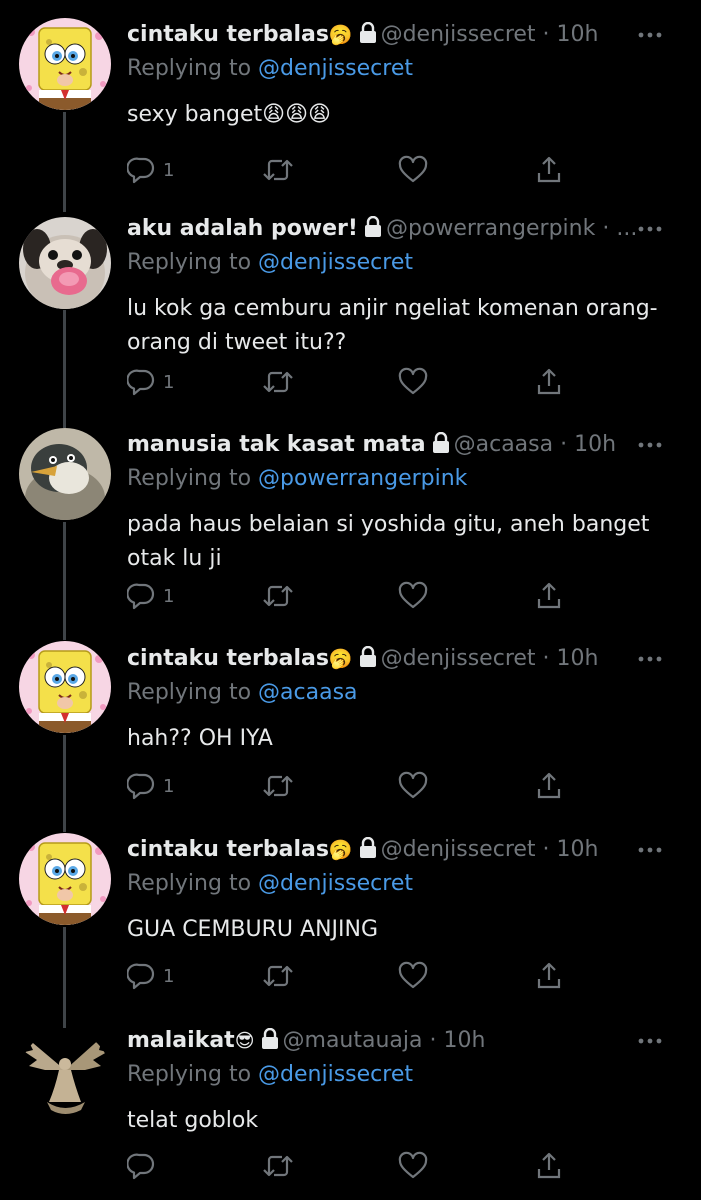  What do you see at coordinates (244, 1041) in the screenshot?
I see `name-emoji: 😎` at bounding box center [244, 1041].